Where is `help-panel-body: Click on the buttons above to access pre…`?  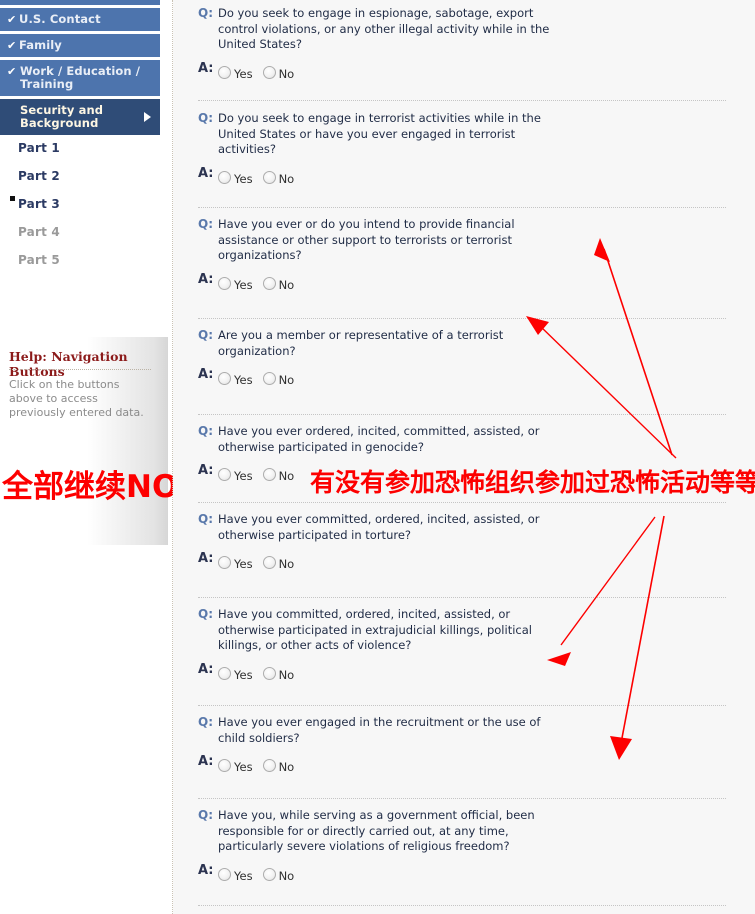 help-panel-body: Click on the buttons above to access pre… is located at coordinates (76, 398).